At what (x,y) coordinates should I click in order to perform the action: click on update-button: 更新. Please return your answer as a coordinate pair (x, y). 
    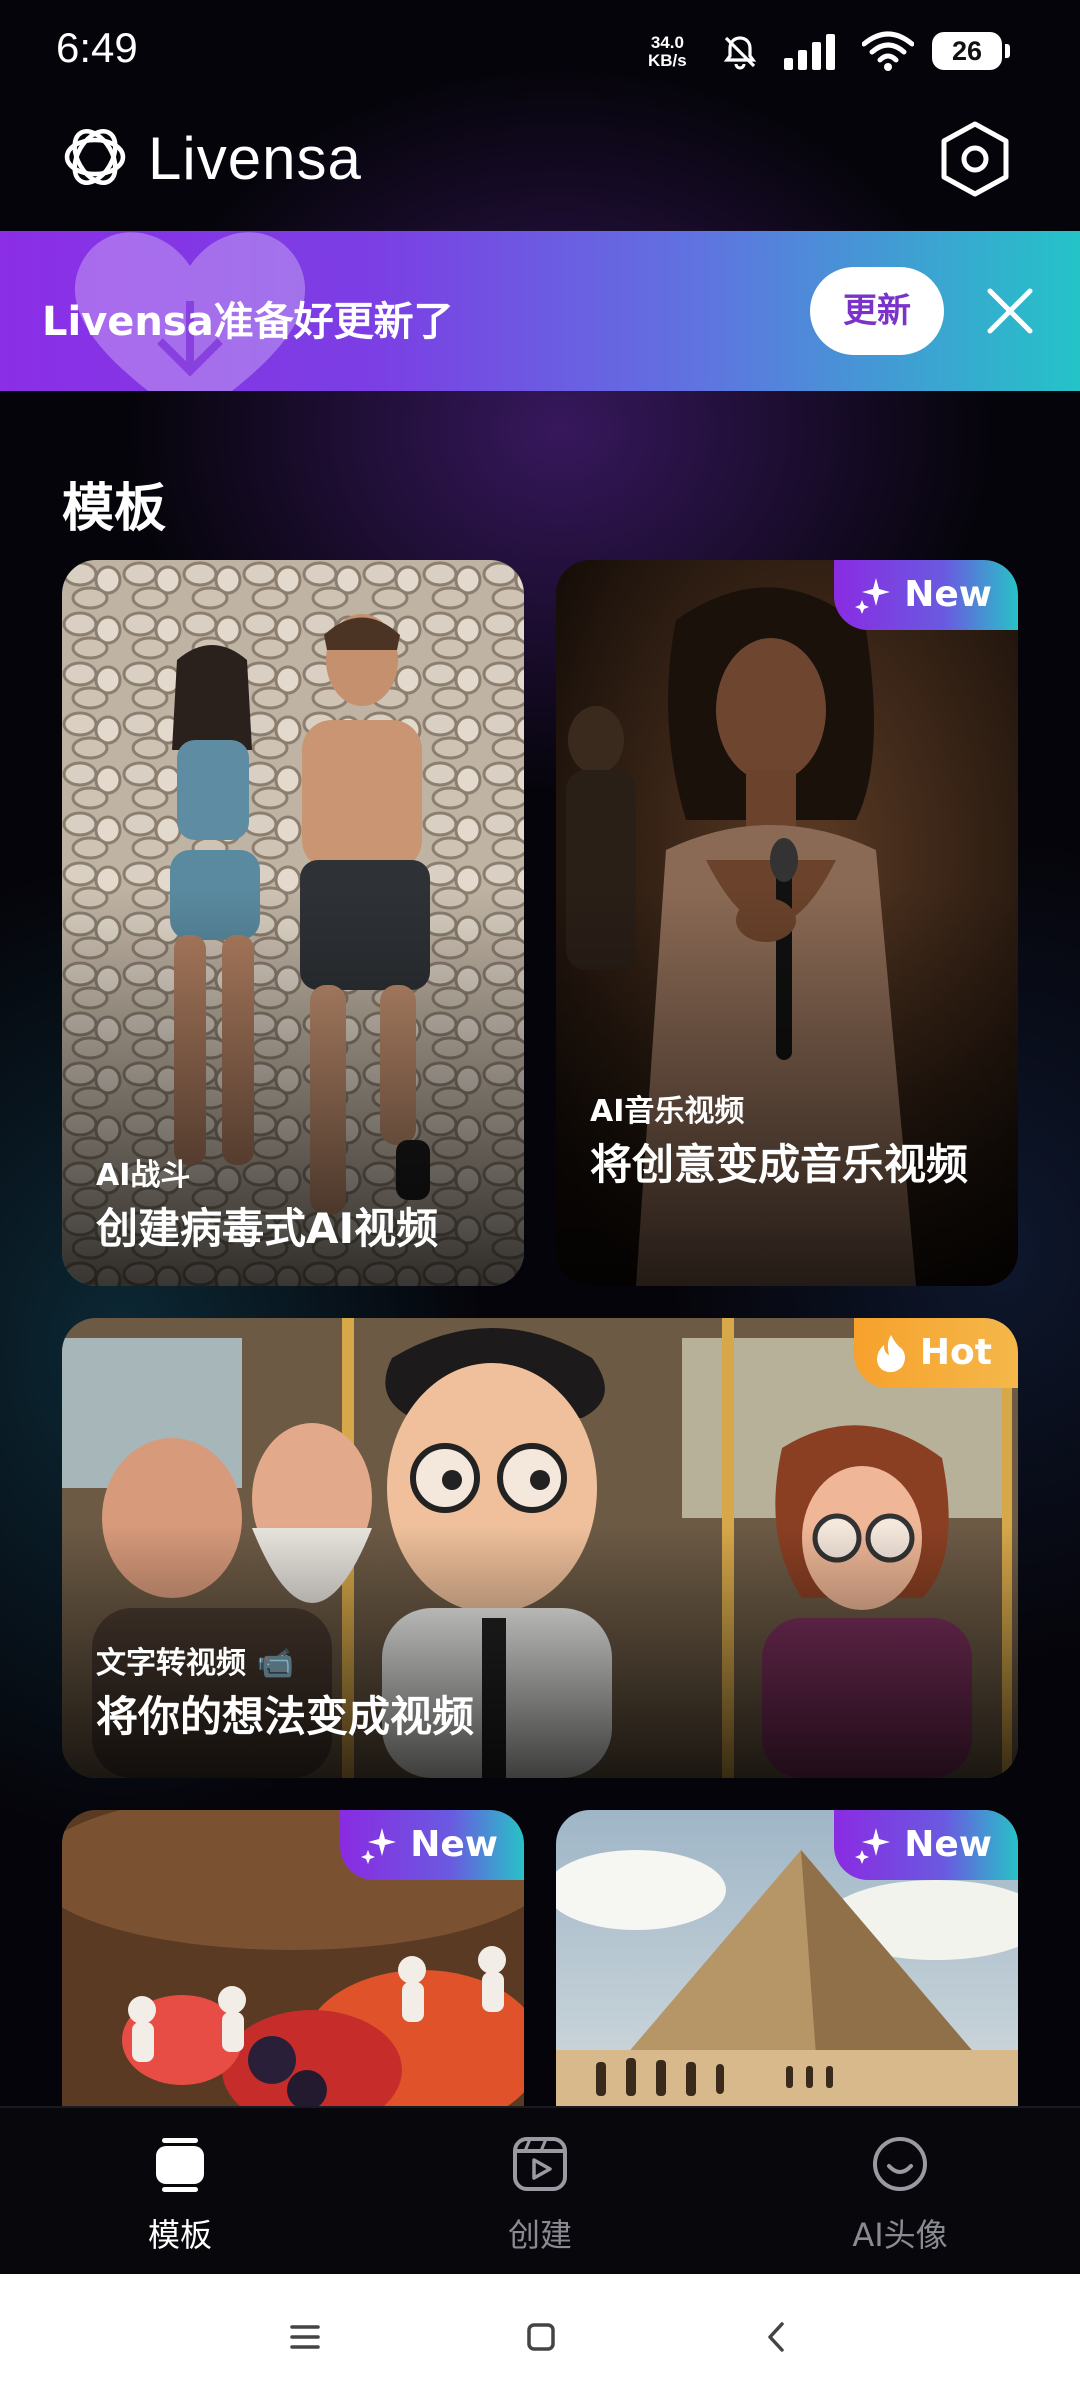
    Looking at the image, I should click on (877, 311).